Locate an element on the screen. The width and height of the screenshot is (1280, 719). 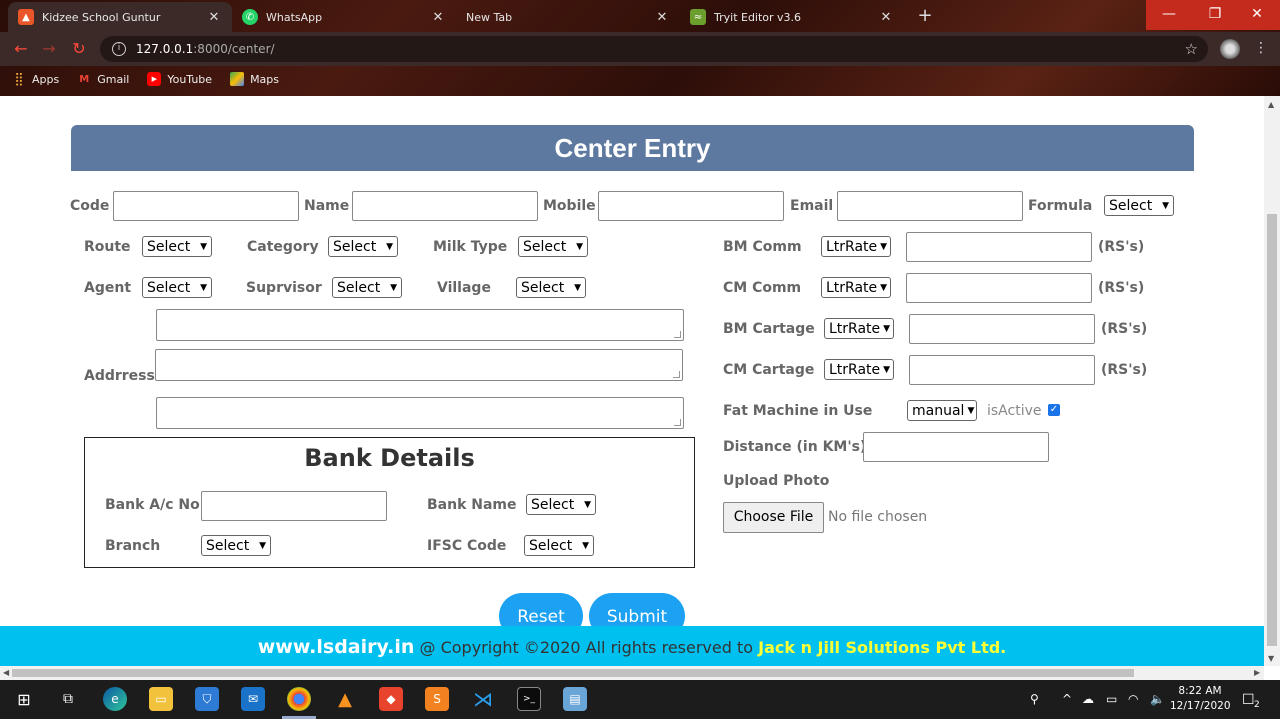
bookmark-maps: Maps is located at coordinates (254, 79).